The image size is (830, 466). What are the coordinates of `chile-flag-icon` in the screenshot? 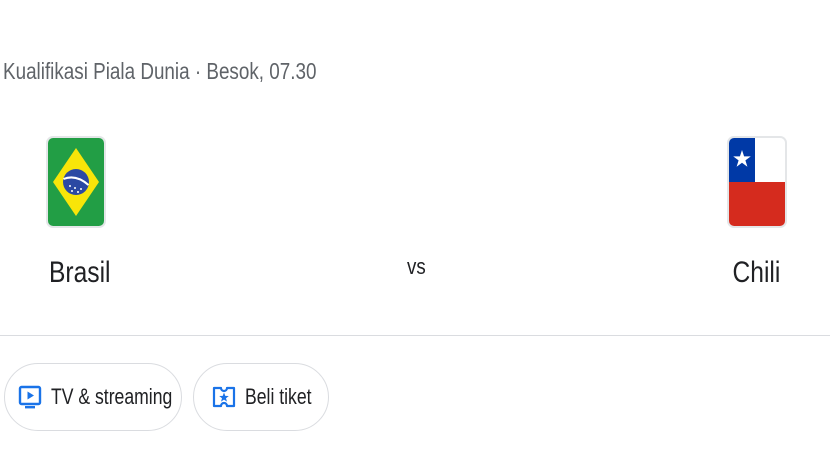 It's located at (757, 182).